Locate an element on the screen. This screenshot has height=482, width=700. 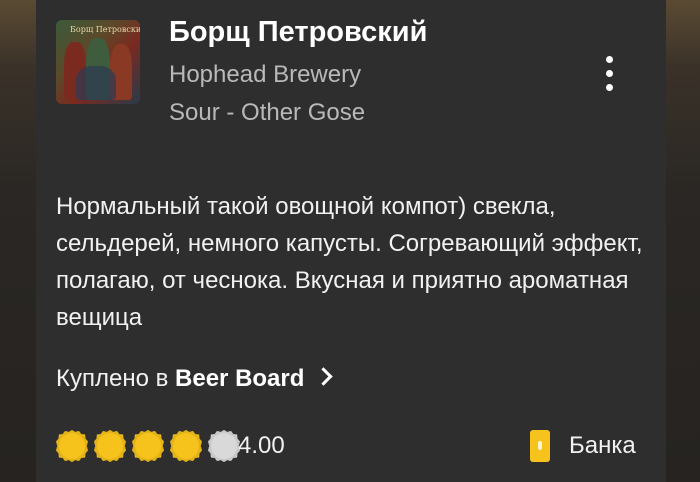
more-vertical-icon is located at coordinates (610, 74).